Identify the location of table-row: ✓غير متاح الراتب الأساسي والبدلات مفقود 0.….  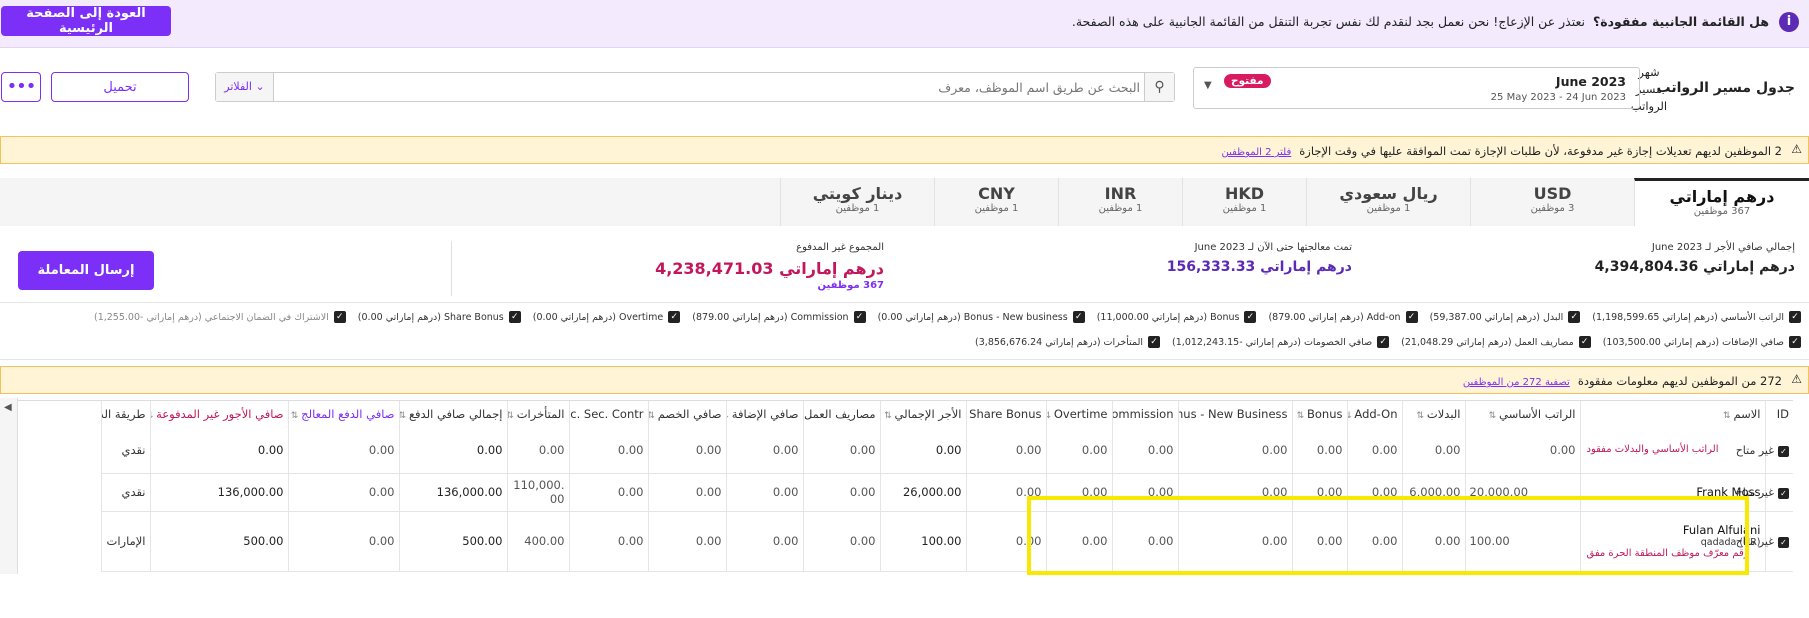
(946, 450).